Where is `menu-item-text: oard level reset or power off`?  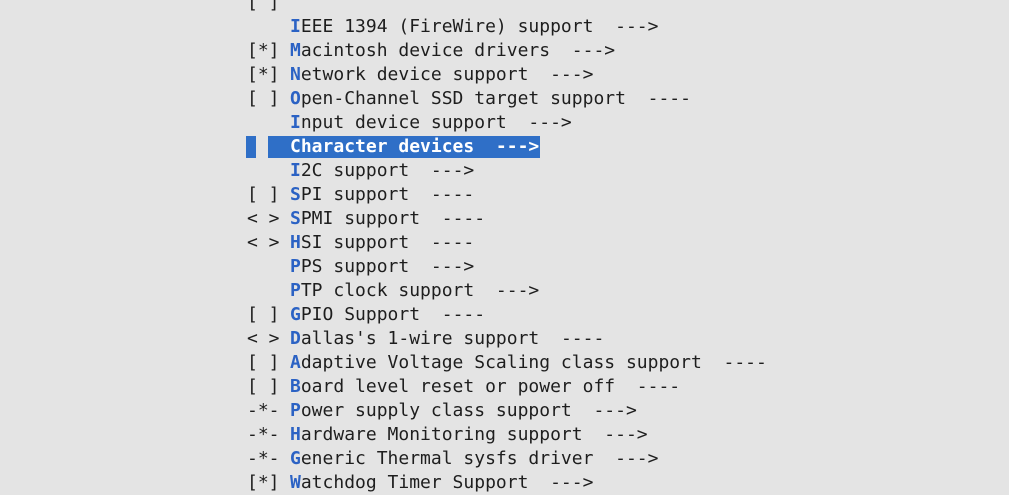 menu-item-text: oard level reset or power off is located at coordinates (458, 386).